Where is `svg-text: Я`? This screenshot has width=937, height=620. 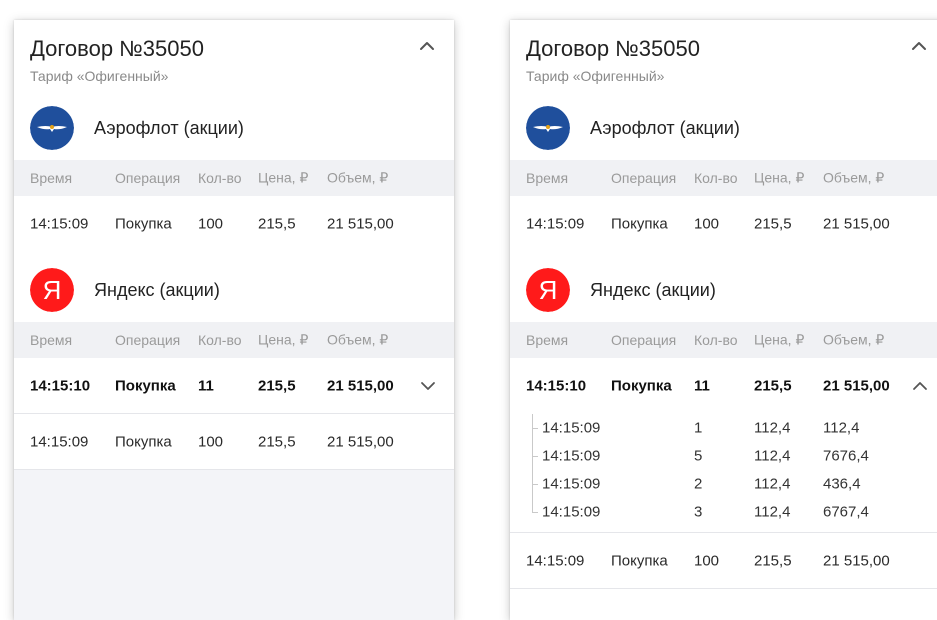
svg-text: Я is located at coordinates (52, 290).